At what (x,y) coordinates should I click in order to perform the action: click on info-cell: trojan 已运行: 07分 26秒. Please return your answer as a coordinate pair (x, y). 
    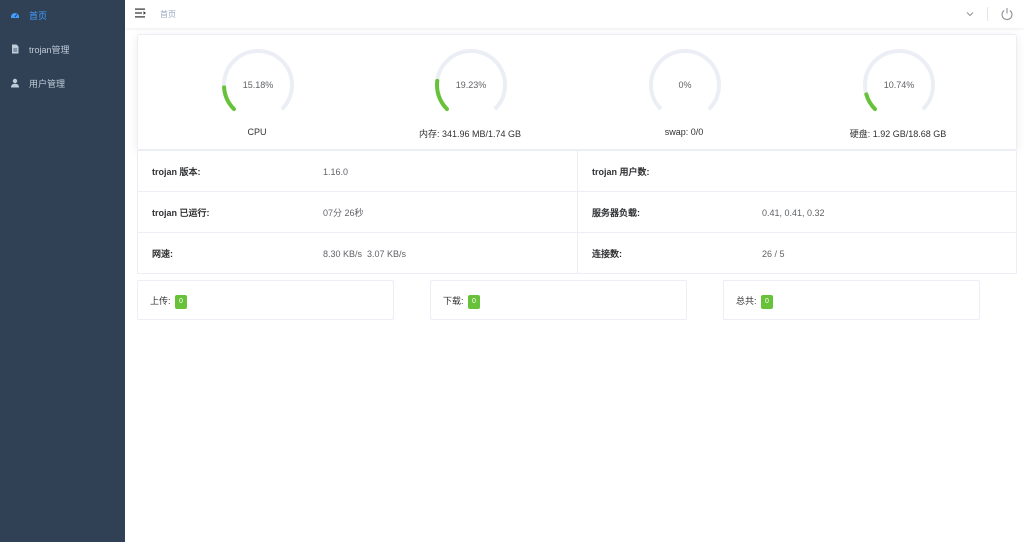
    Looking at the image, I should click on (357, 212).